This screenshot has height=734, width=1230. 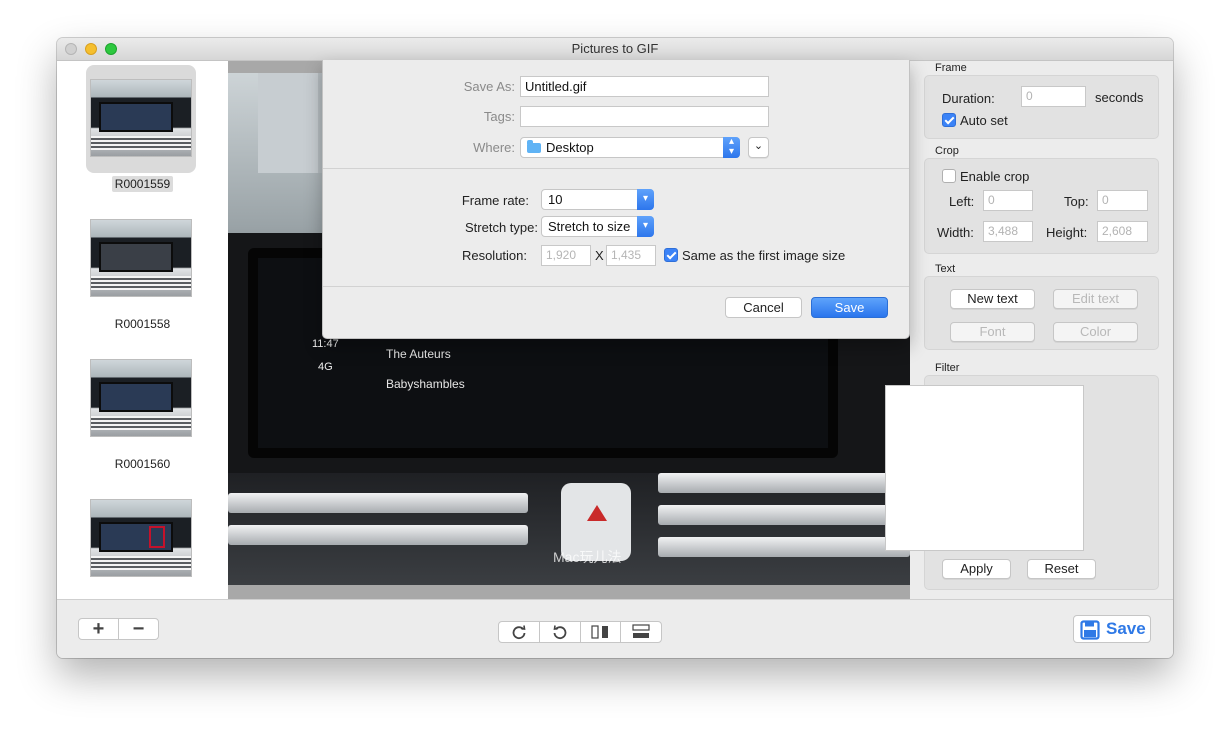 I want to click on frame-rate-value: 10, so click(x=555, y=199).